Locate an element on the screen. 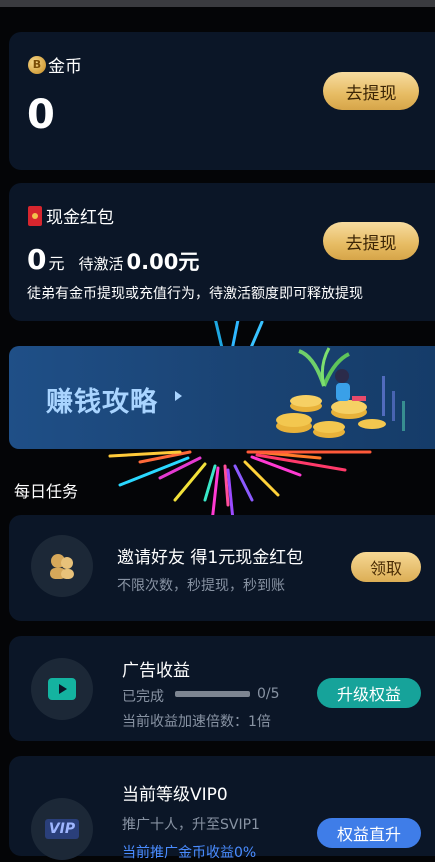 The width and height of the screenshot is (435, 862). coin-title-row: B 金币 is located at coordinates (55, 64).